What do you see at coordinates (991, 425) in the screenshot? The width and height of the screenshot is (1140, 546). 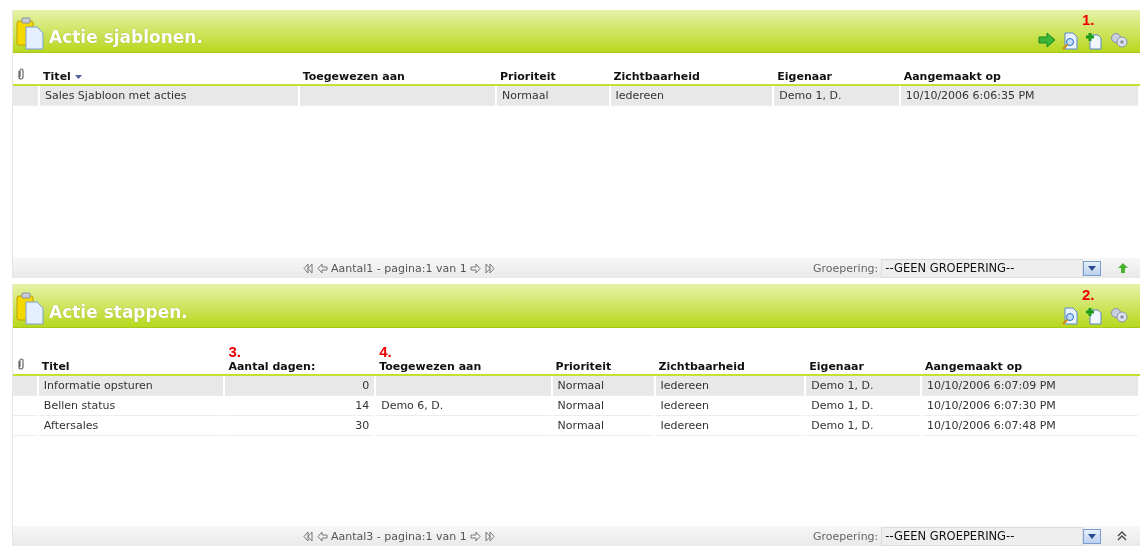 I see `cell-text: 10/10/2006 6:07:48 PM` at bounding box center [991, 425].